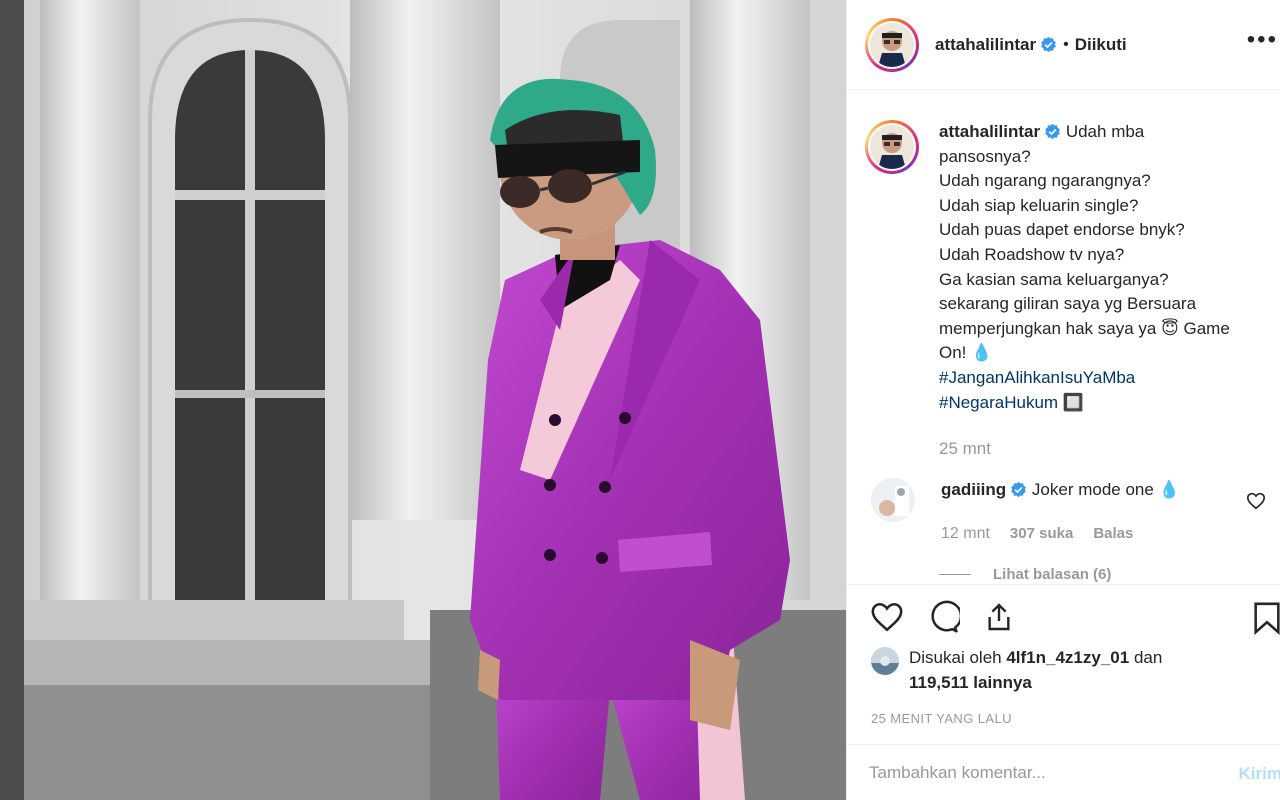  What do you see at coordinates (1105, 489) in the screenshot?
I see `comment-text: Joker mode one 💧` at bounding box center [1105, 489].